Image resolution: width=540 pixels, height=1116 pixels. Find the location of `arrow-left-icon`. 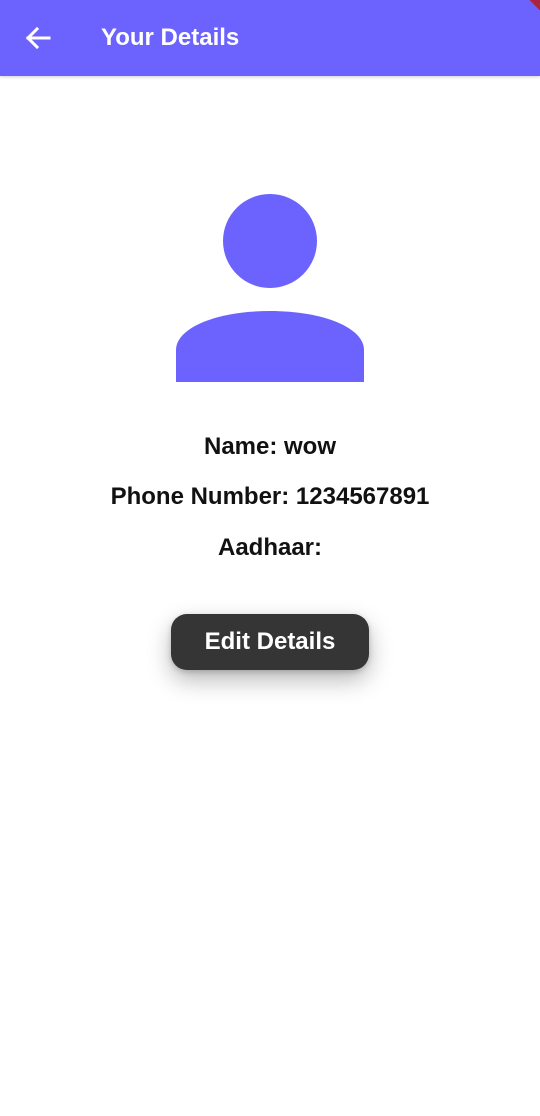

arrow-left-icon is located at coordinates (38, 38).